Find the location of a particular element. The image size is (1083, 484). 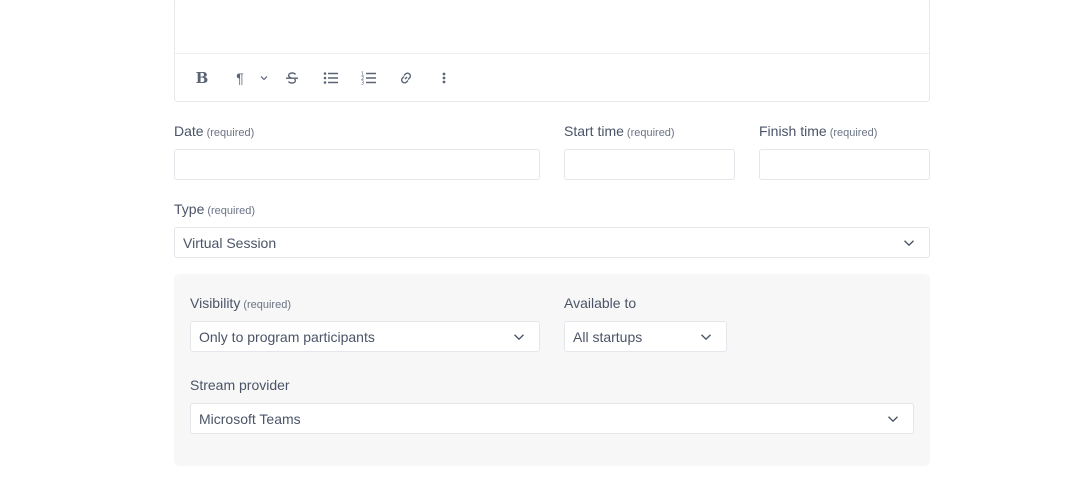

numbered-list-button: 1 2 3 is located at coordinates (369, 78).